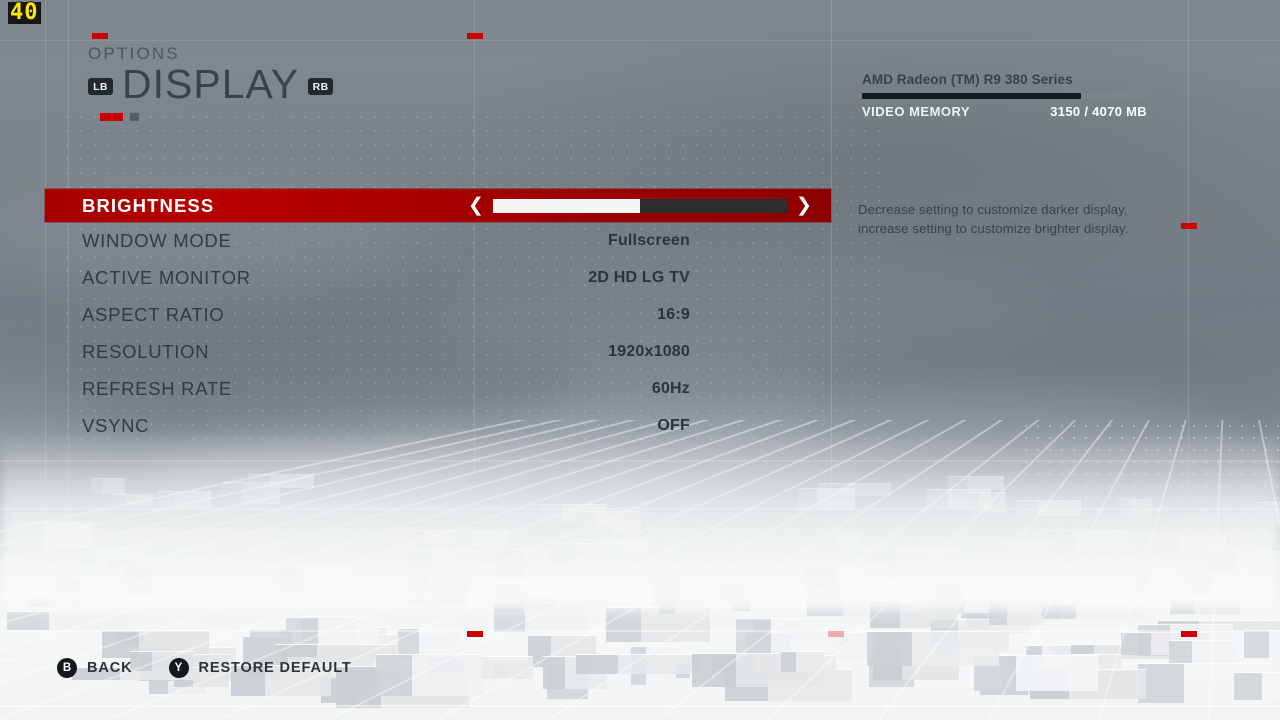 This screenshot has width=1280, height=720. What do you see at coordinates (110, 668) in the screenshot?
I see `footer-prompt-label: BACK` at bounding box center [110, 668].